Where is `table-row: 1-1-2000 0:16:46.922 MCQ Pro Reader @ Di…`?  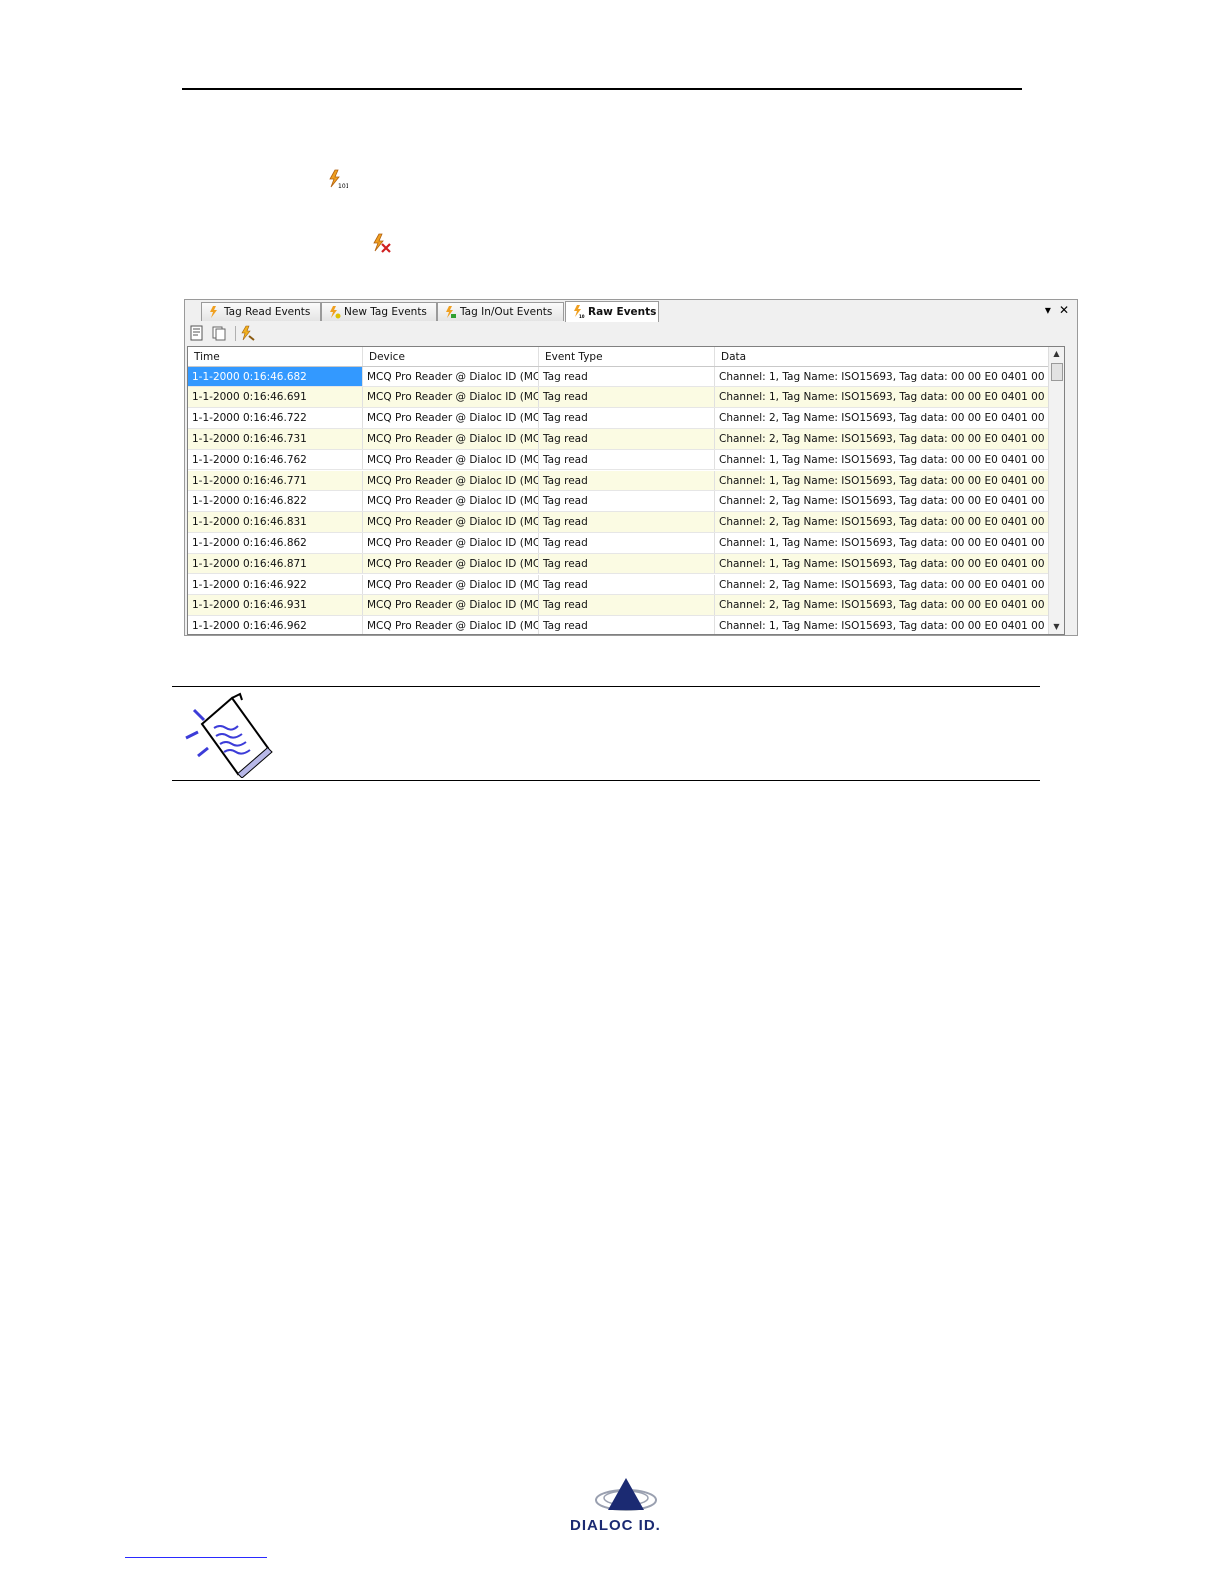
table-row: 1-1-2000 0:16:46.922 MCQ Pro Reader @ Di… is located at coordinates (626, 585).